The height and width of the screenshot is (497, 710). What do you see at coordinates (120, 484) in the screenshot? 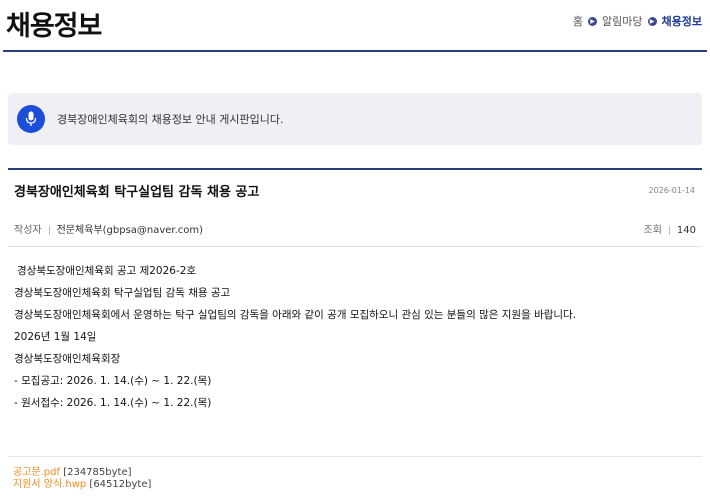
I see `attachment-size: [64512byte]` at bounding box center [120, 484].